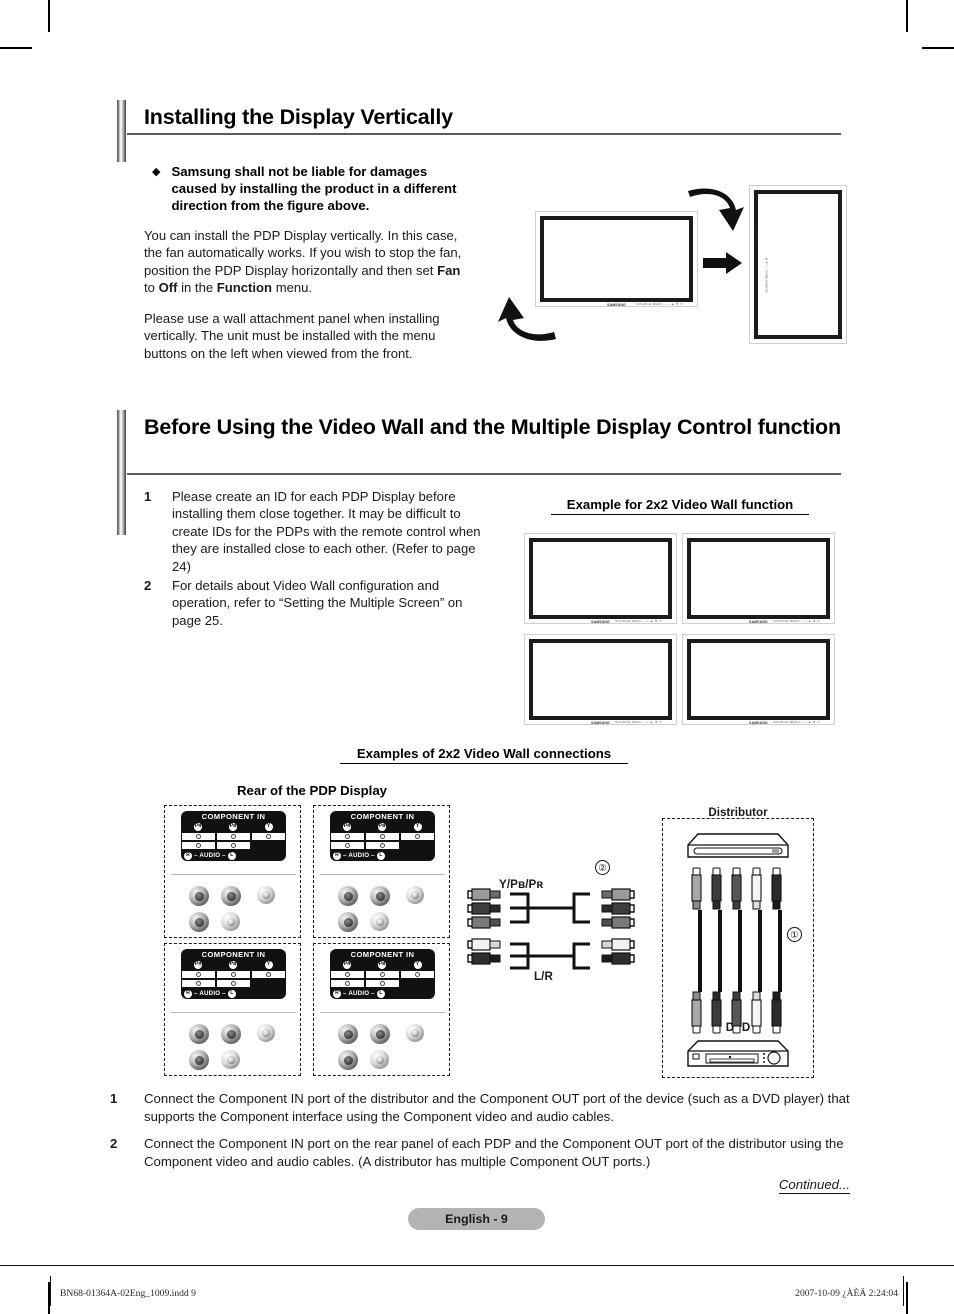  I want to click on pdp-display-landscape: SAMSUNG SOURCE MENU − + ▲ ▼ ⏻, so click(616, 259).